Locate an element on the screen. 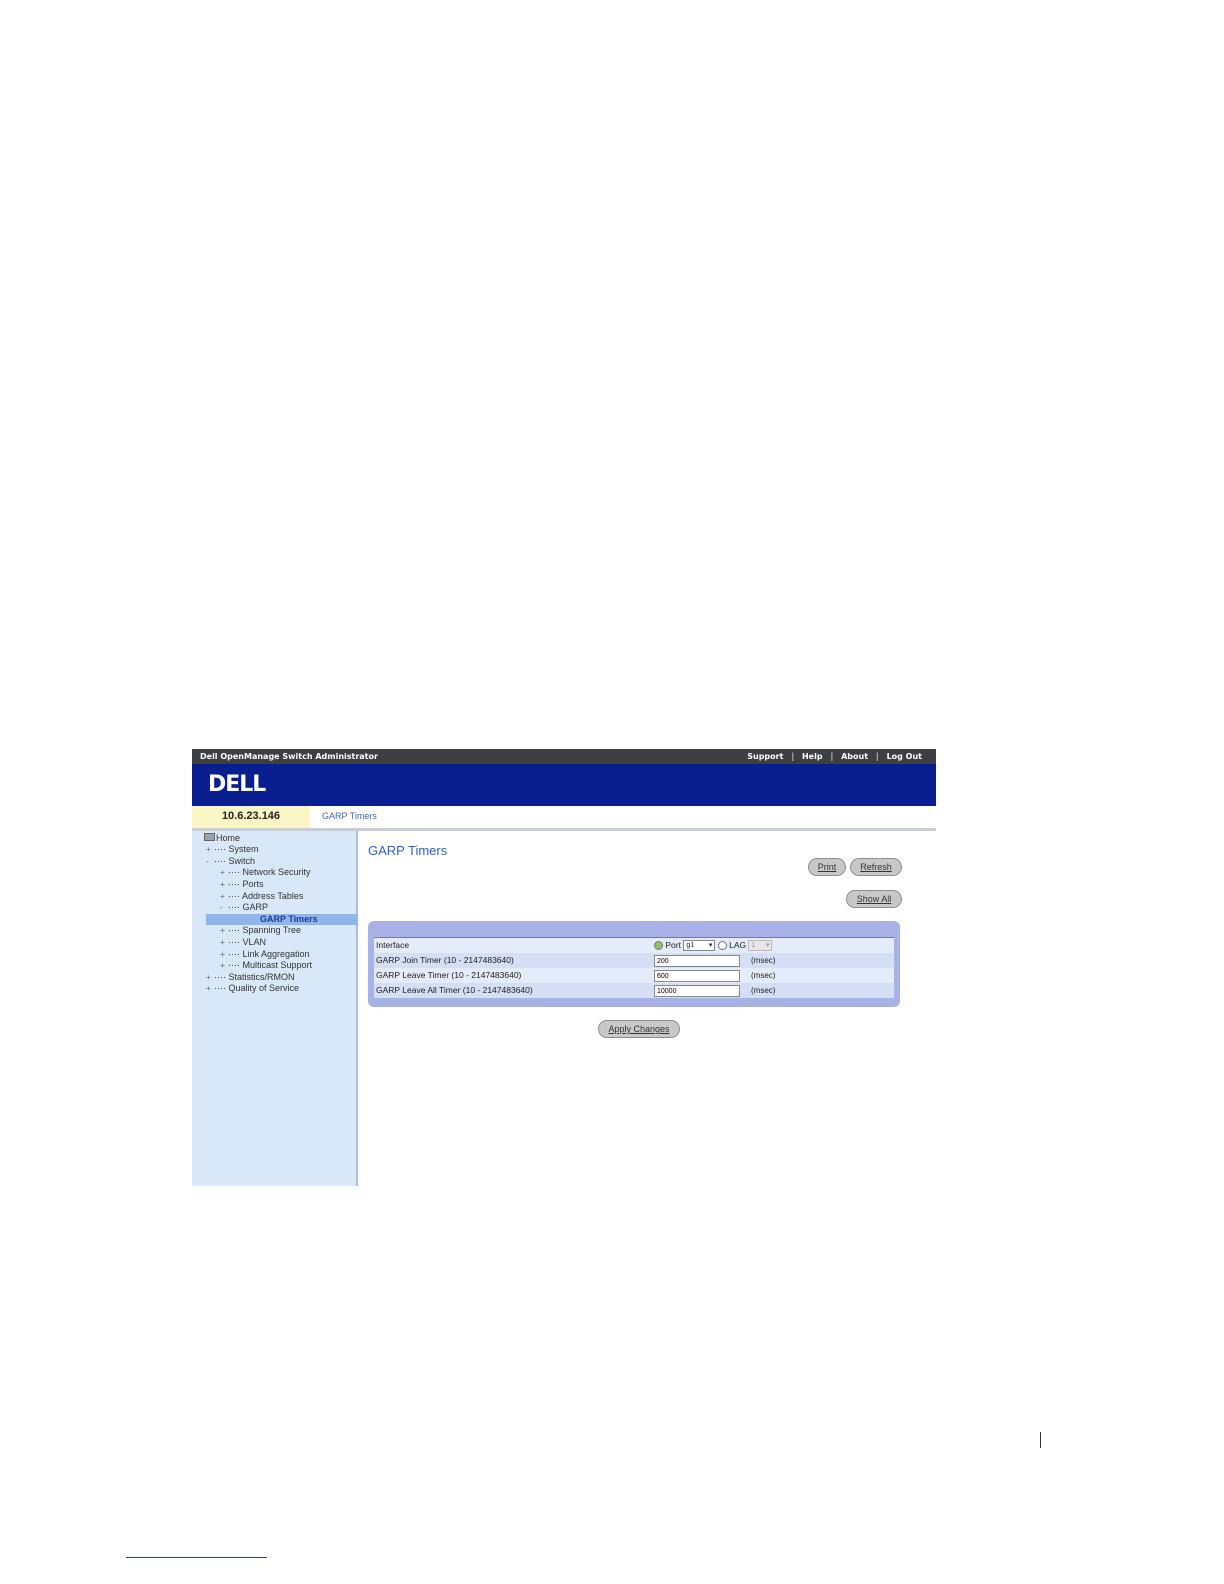 This screenshot has width=1224, height=1584. tree-item-ports: + ···· Ports is located at coordinates (242, 884).